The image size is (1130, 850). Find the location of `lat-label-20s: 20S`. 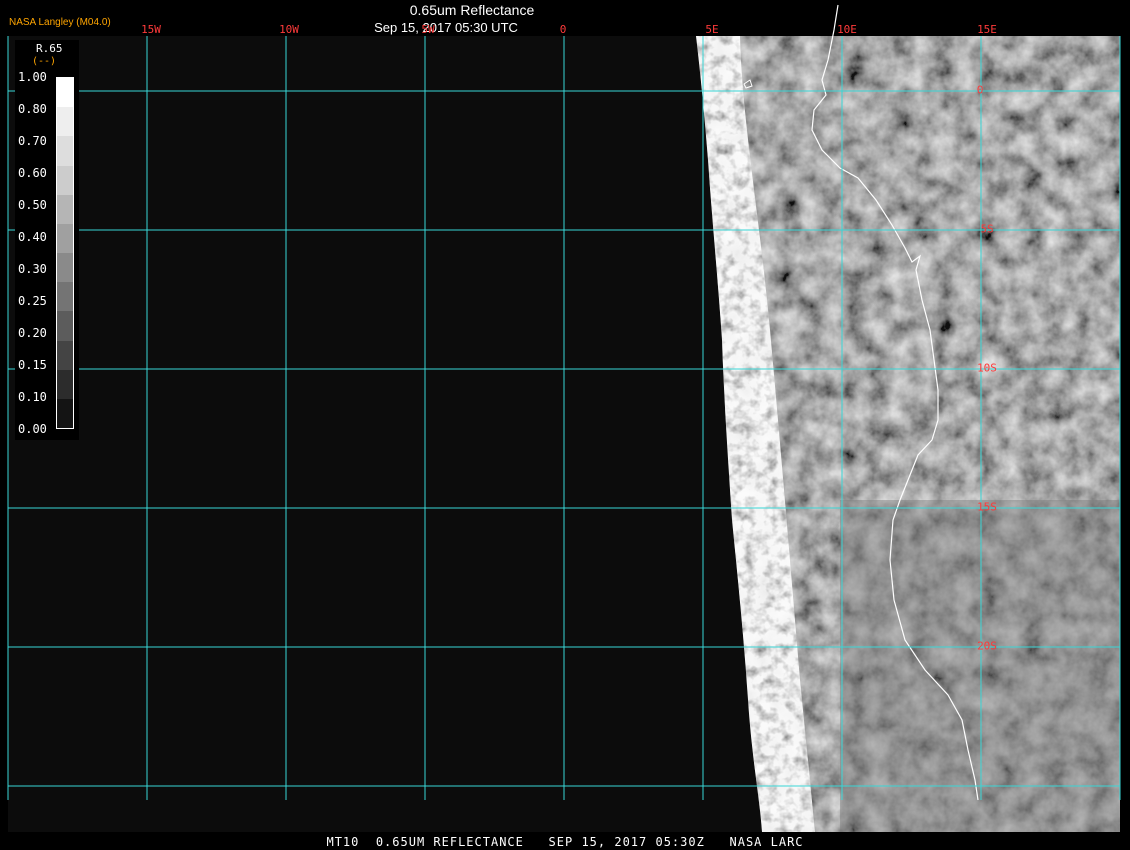

lat-label-20s: 20S is located at coordinates (987, 646).